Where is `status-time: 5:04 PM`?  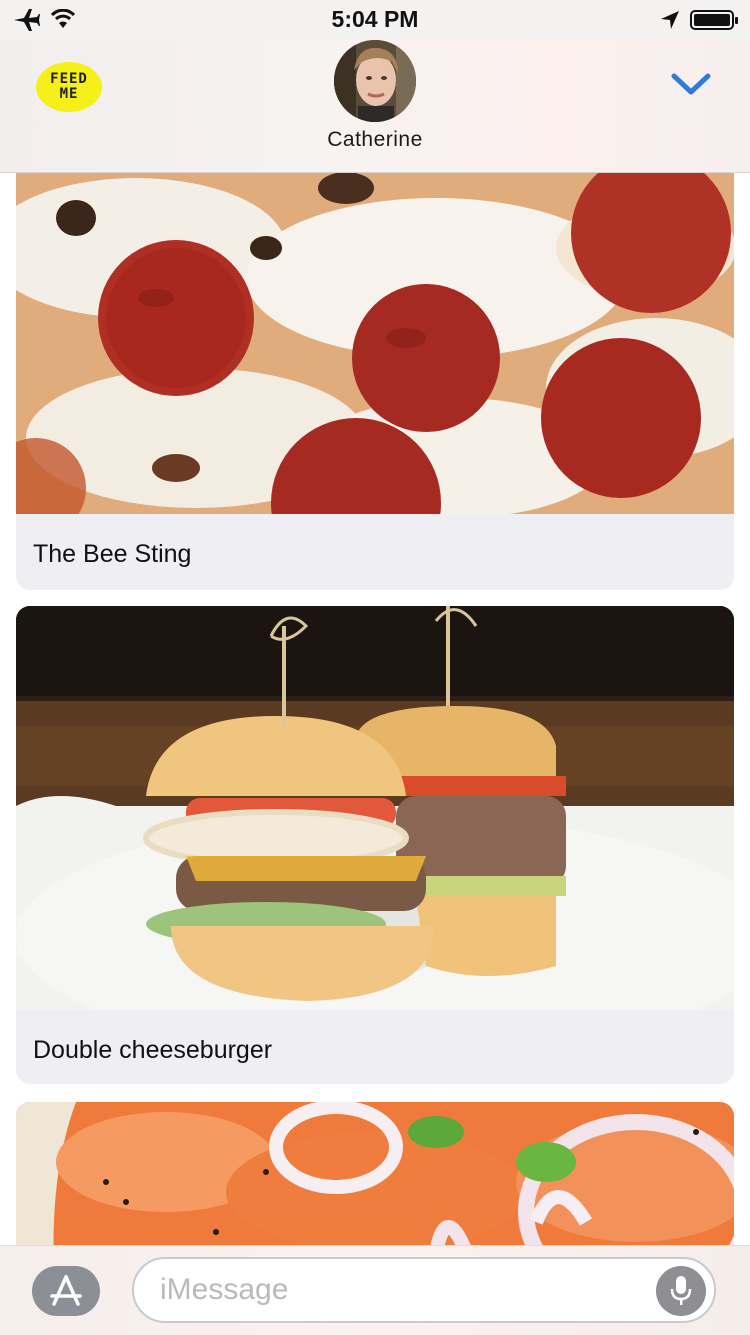
status-time: 5:04 PM is located at coordinates (375, 19).